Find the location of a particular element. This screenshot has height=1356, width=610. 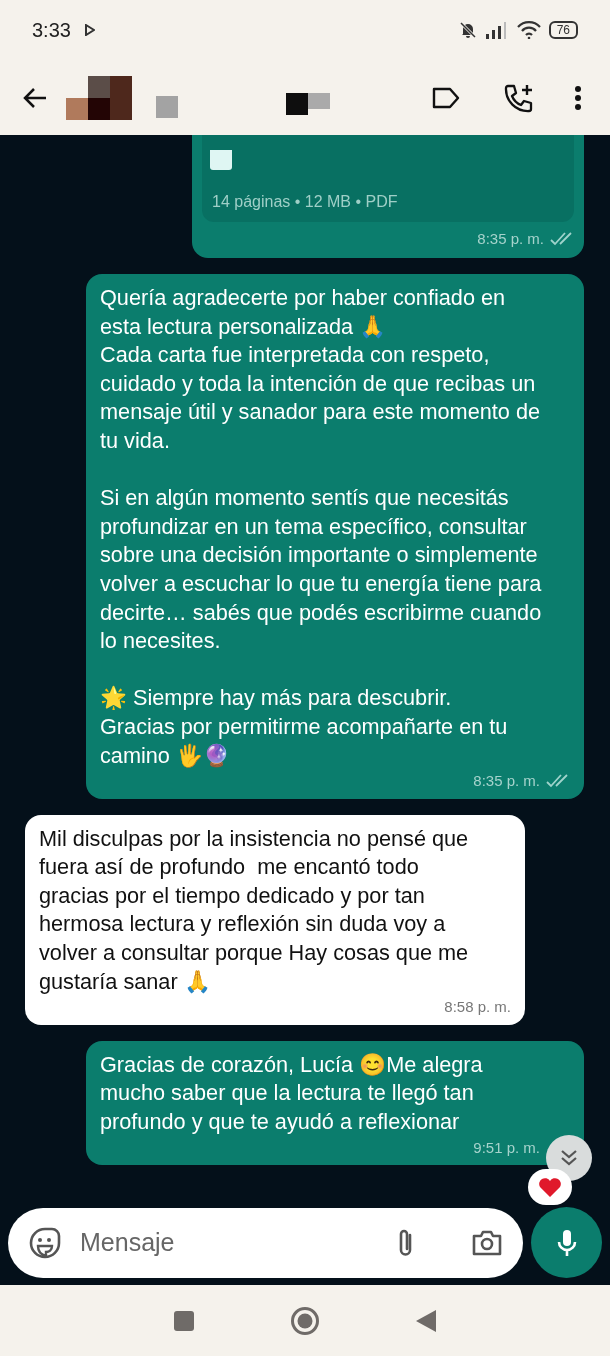

message-time: 8:58 p. m. is located at coordinates (477, 1007).